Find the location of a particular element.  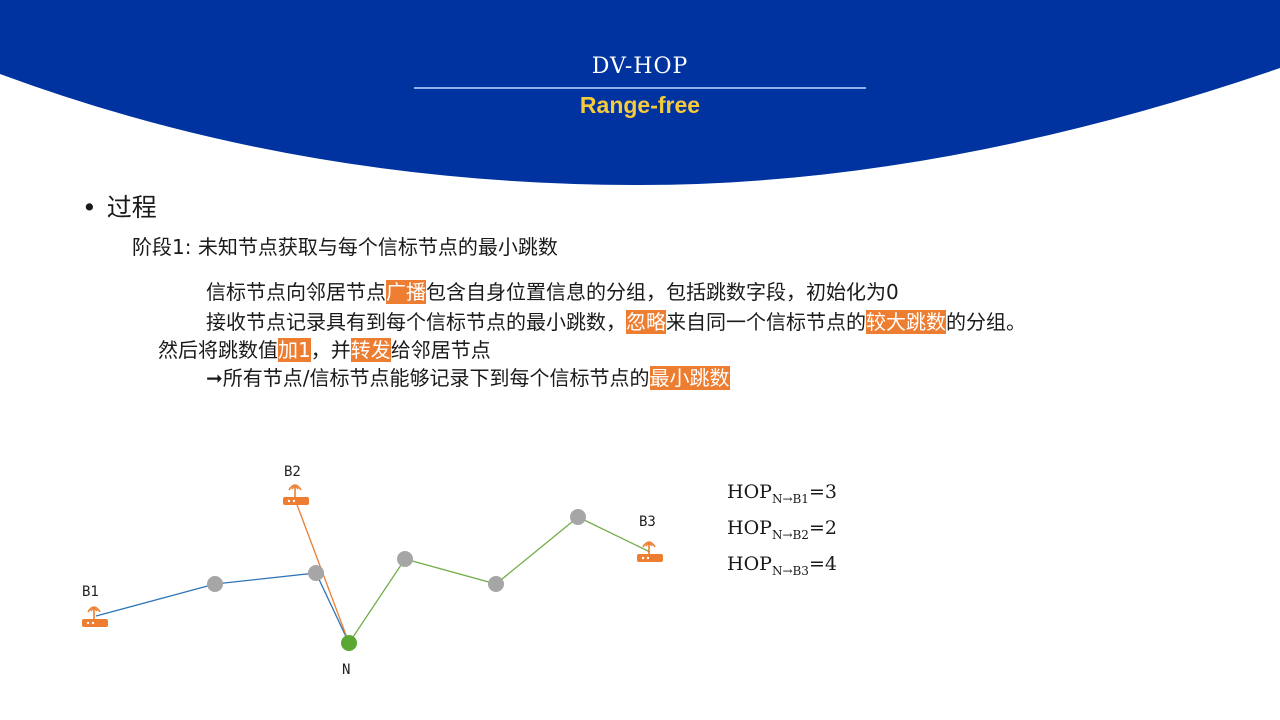

hop-value: =4 is located at coordinates (822, 563).